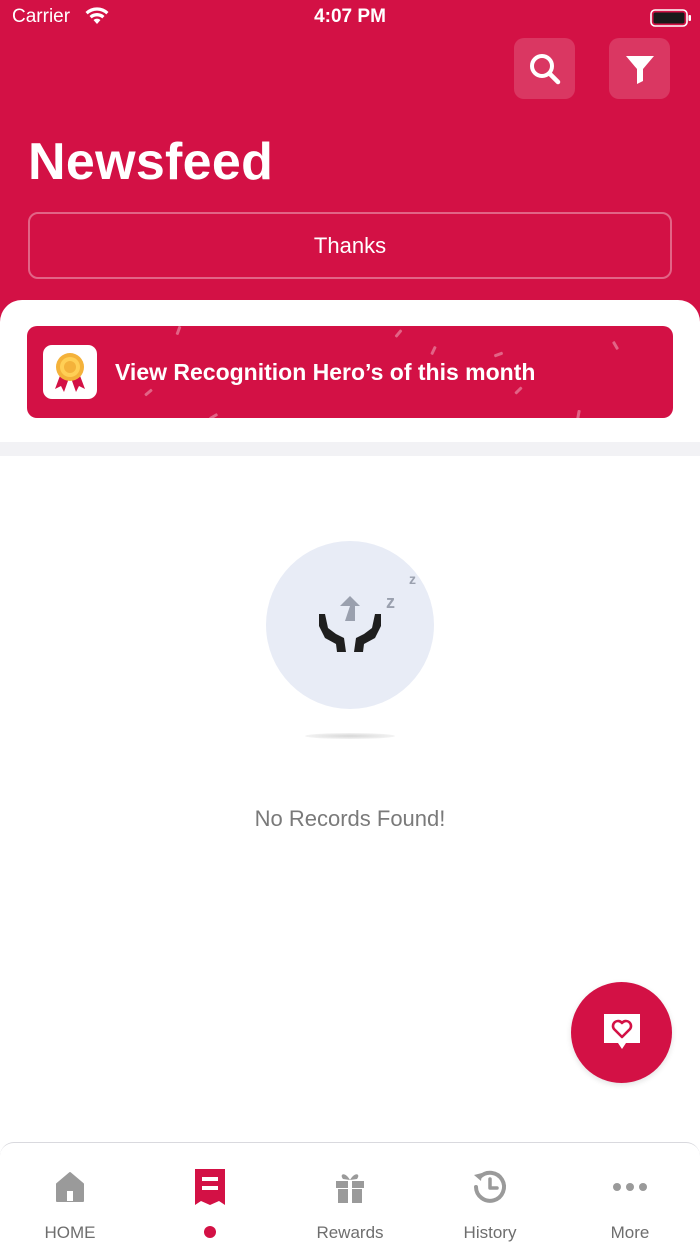 The height and width of the screenshot is (1244, 700). I want to click on newsfeed-icon, so click(210, 1187).